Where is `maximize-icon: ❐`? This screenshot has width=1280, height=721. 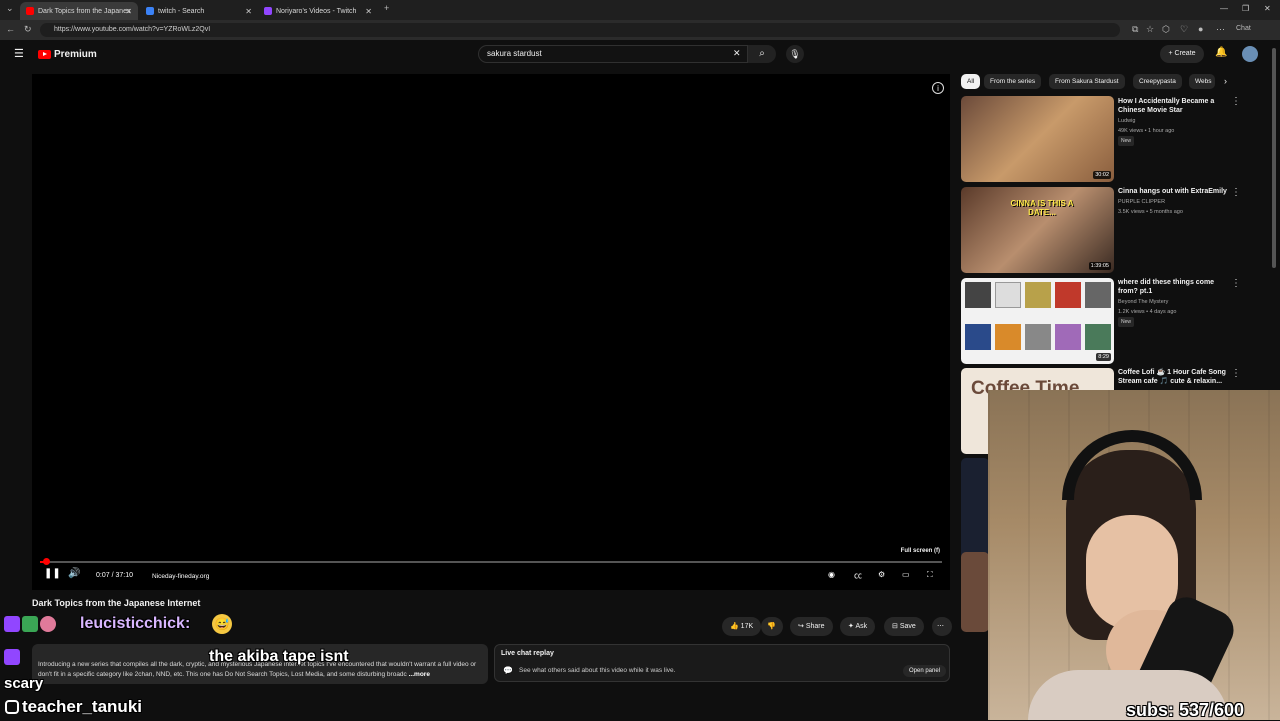
maximize-icon: ❐ is located at coordinates (1245, 8).